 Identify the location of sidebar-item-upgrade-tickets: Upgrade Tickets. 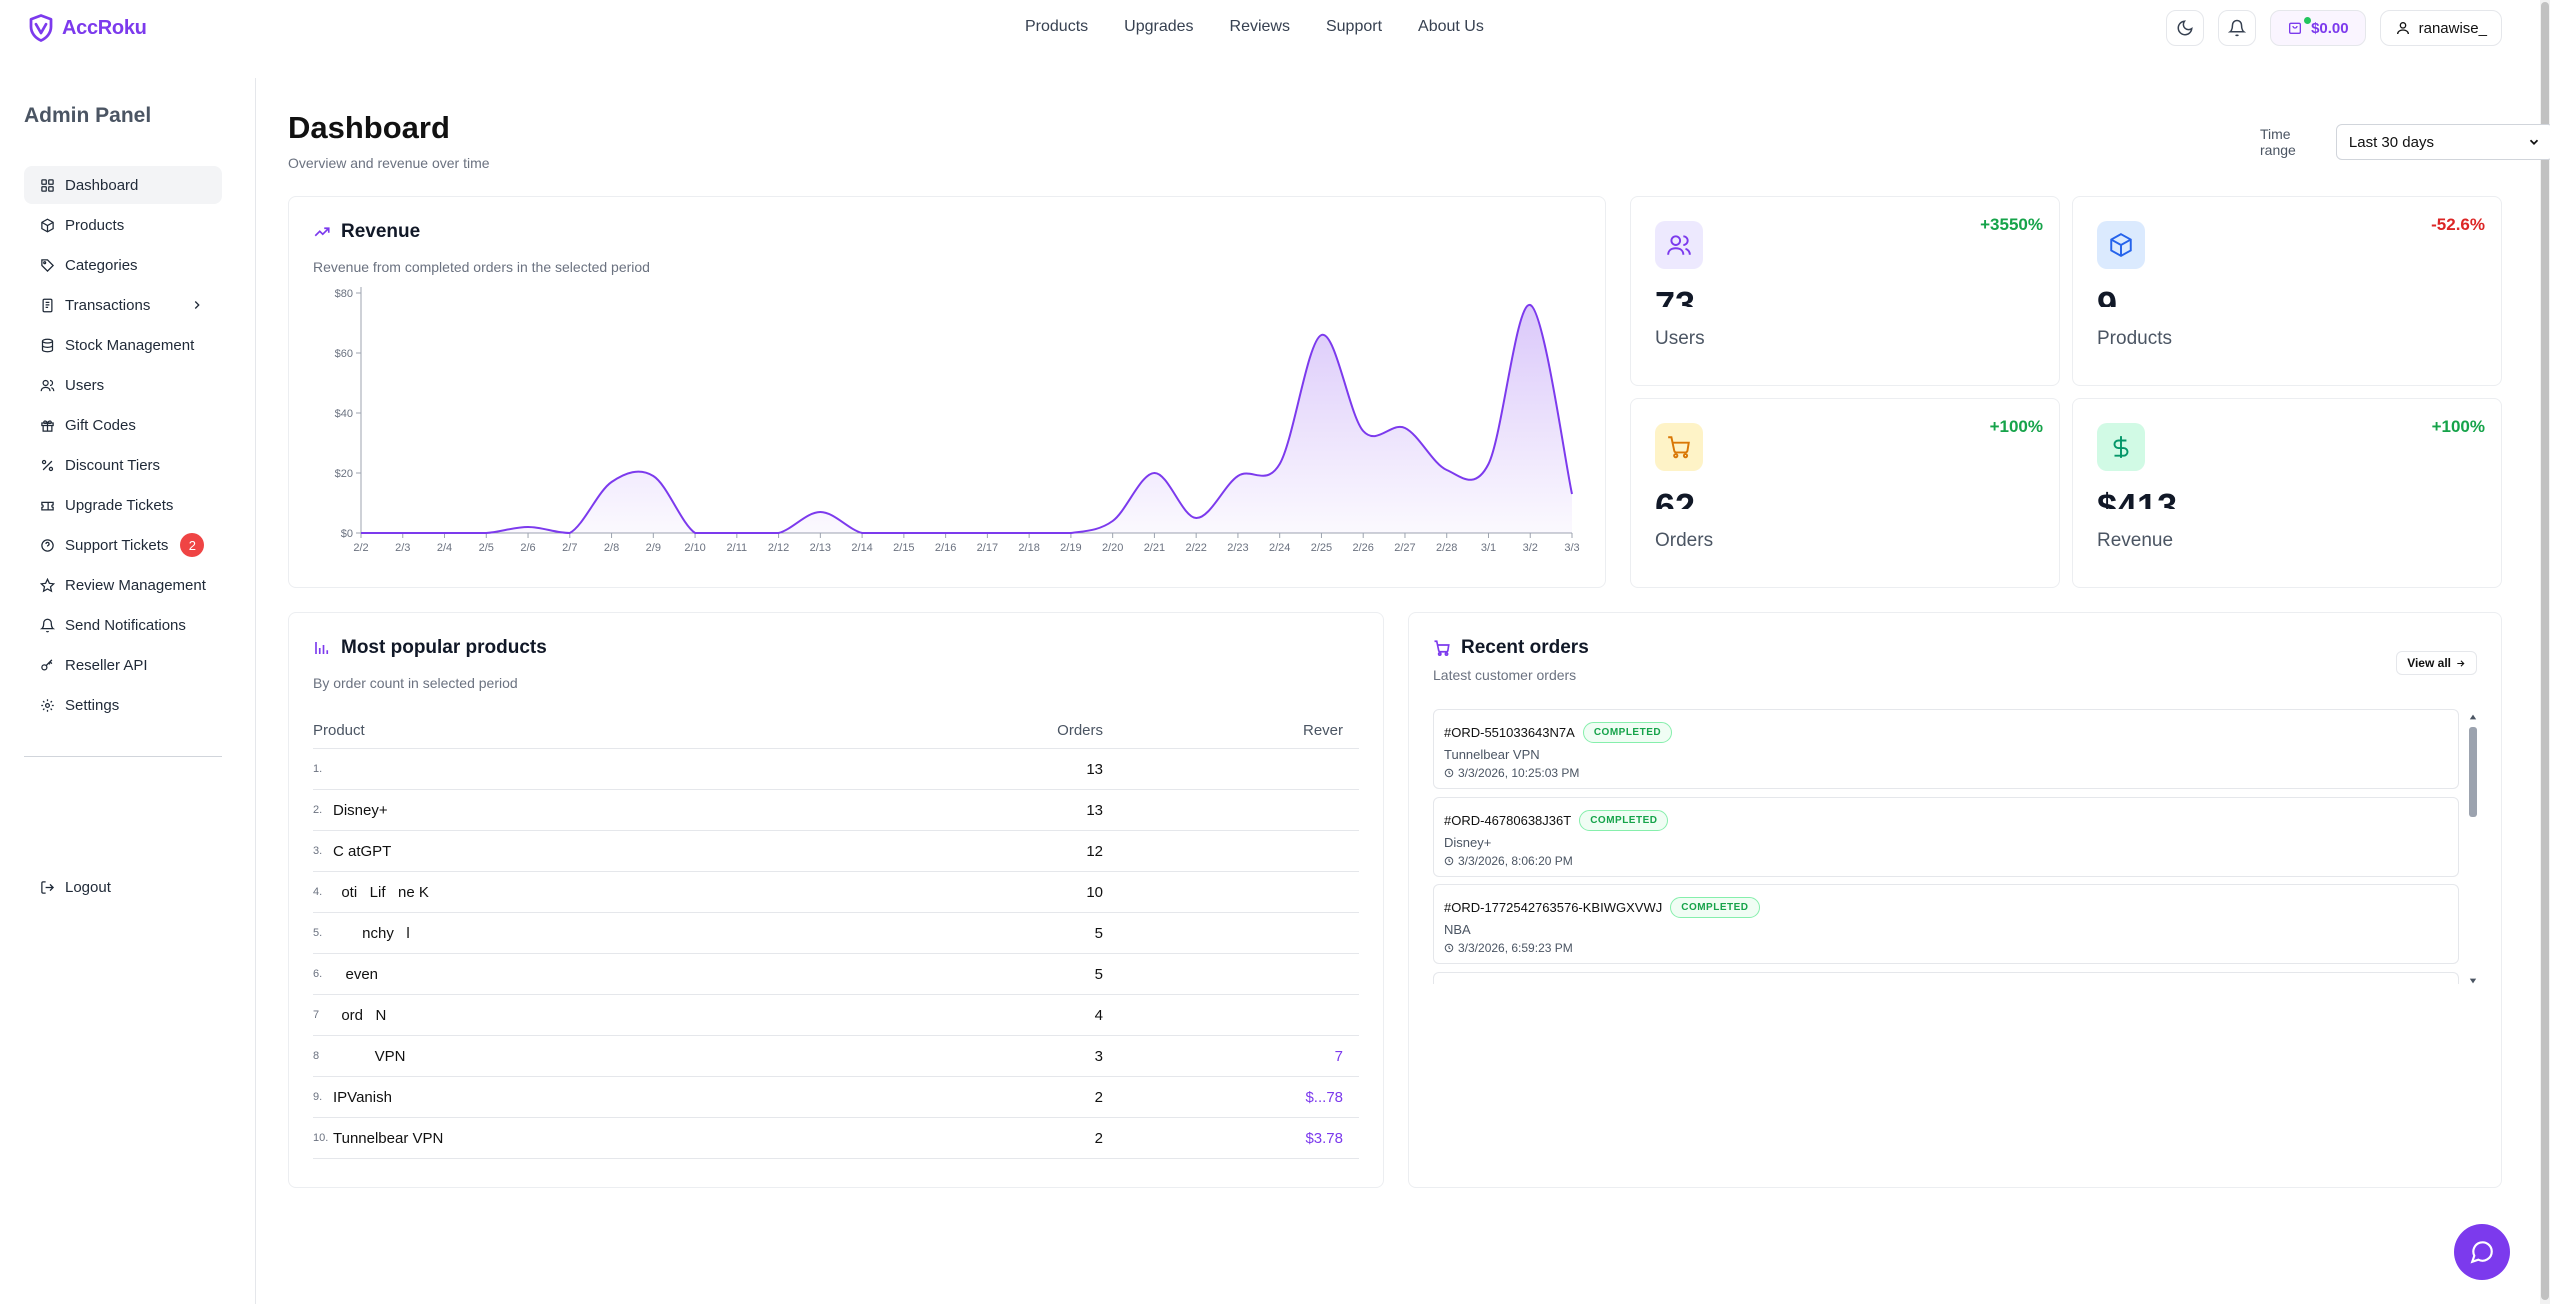
(123, 505).